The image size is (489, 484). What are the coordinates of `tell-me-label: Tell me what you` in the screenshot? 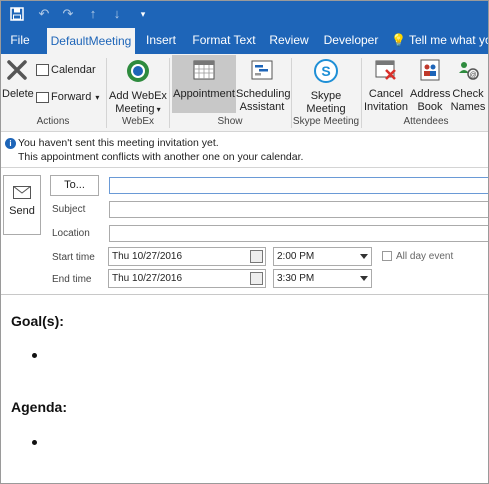 It's located at (448, 40).